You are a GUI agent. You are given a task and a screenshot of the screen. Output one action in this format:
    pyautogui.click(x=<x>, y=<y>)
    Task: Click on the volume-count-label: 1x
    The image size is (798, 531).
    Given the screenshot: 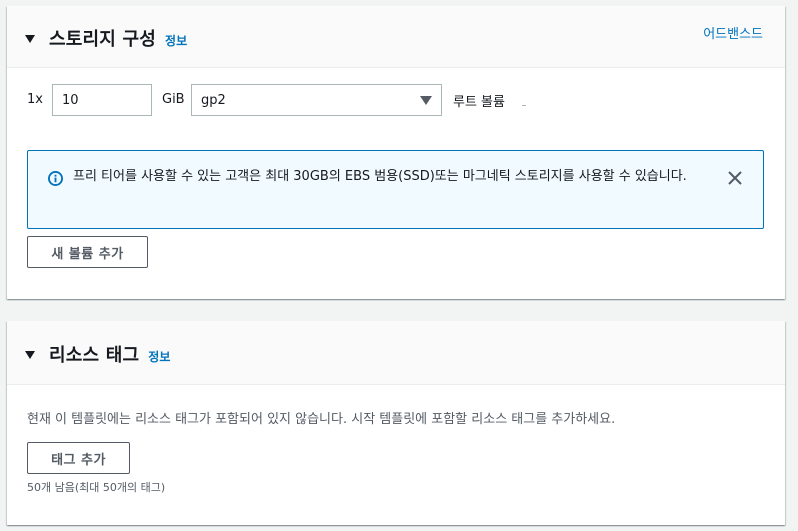 What is the action you would take?
    pyautogui.click(x=35, y=99)
    